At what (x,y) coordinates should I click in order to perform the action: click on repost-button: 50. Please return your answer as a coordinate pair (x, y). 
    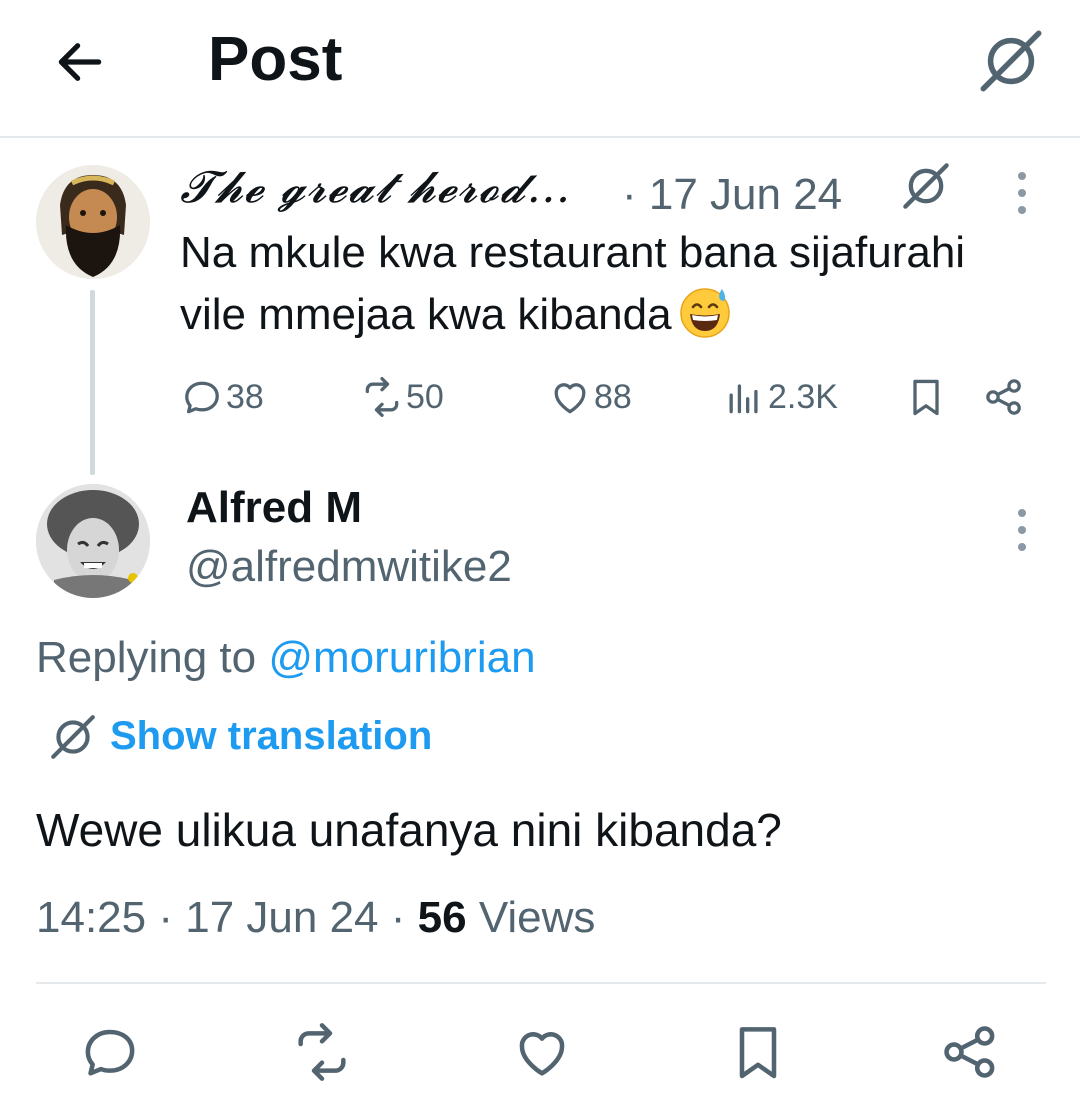
    Looking at the image, I should click on (402, 397).